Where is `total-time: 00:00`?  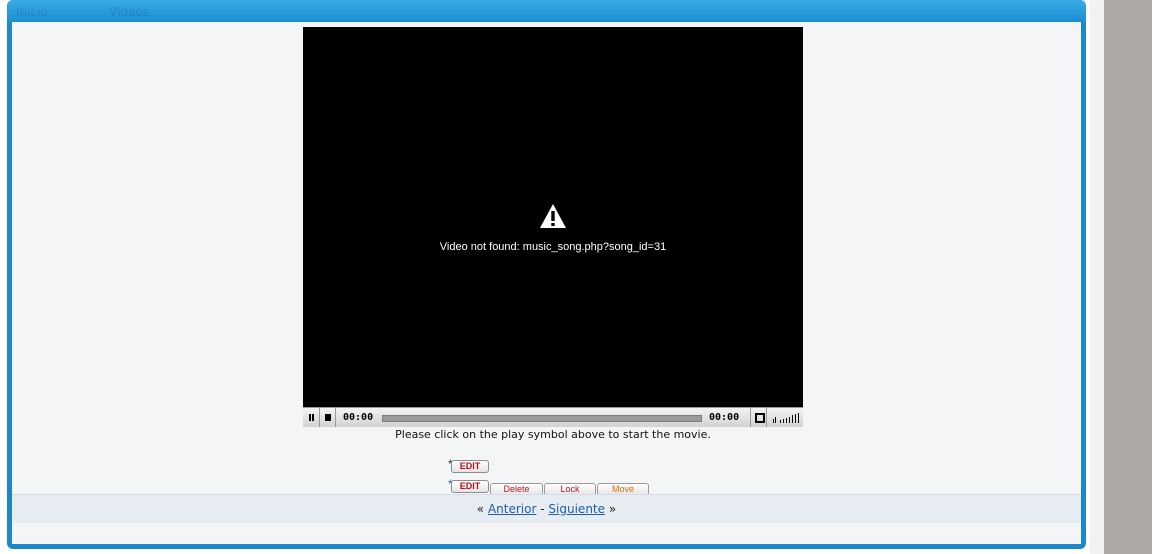
total-time: 00:00 is located at coordinates (724, 417).